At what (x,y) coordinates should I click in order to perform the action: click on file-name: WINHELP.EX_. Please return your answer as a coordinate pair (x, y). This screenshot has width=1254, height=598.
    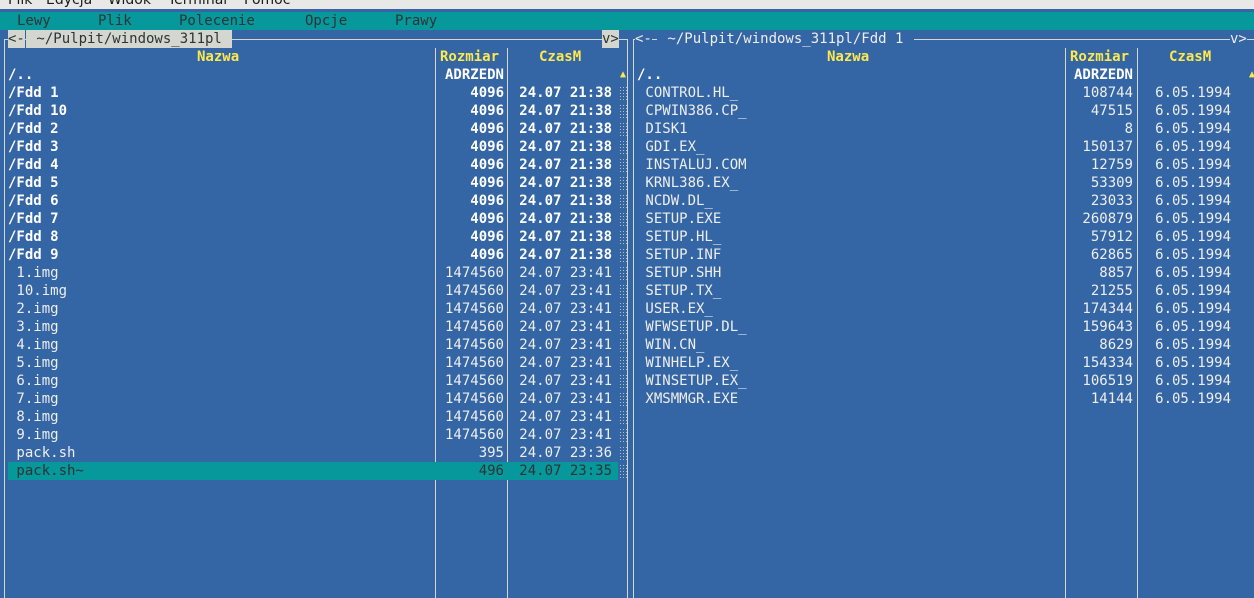
    Looking at the image, I should click on (688, 363).